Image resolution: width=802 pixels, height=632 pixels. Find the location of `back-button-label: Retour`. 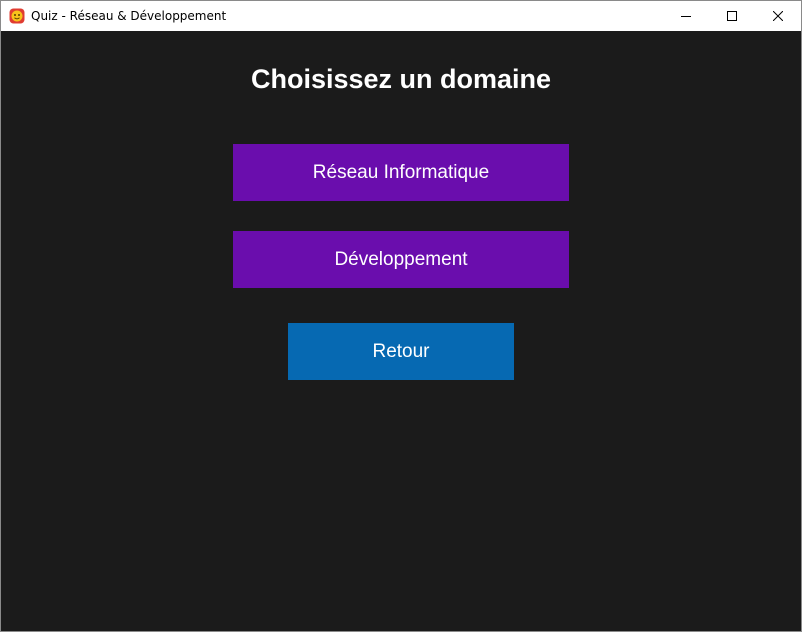

back-button-label: Retour is located at coordinates (401, 351).